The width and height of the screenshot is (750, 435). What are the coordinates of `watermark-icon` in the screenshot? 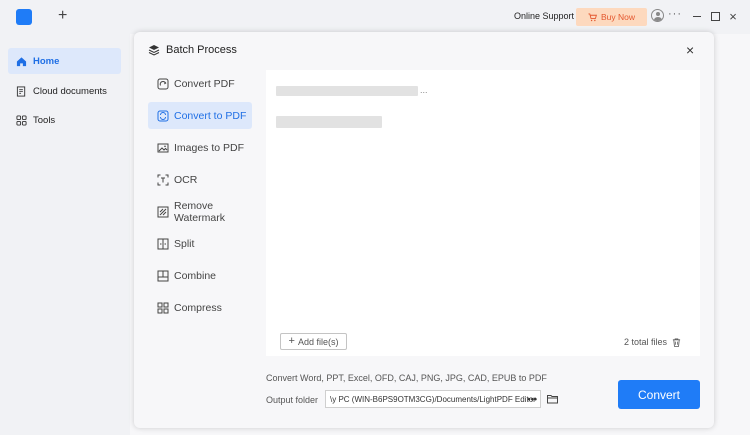 It's located at (163, 212).